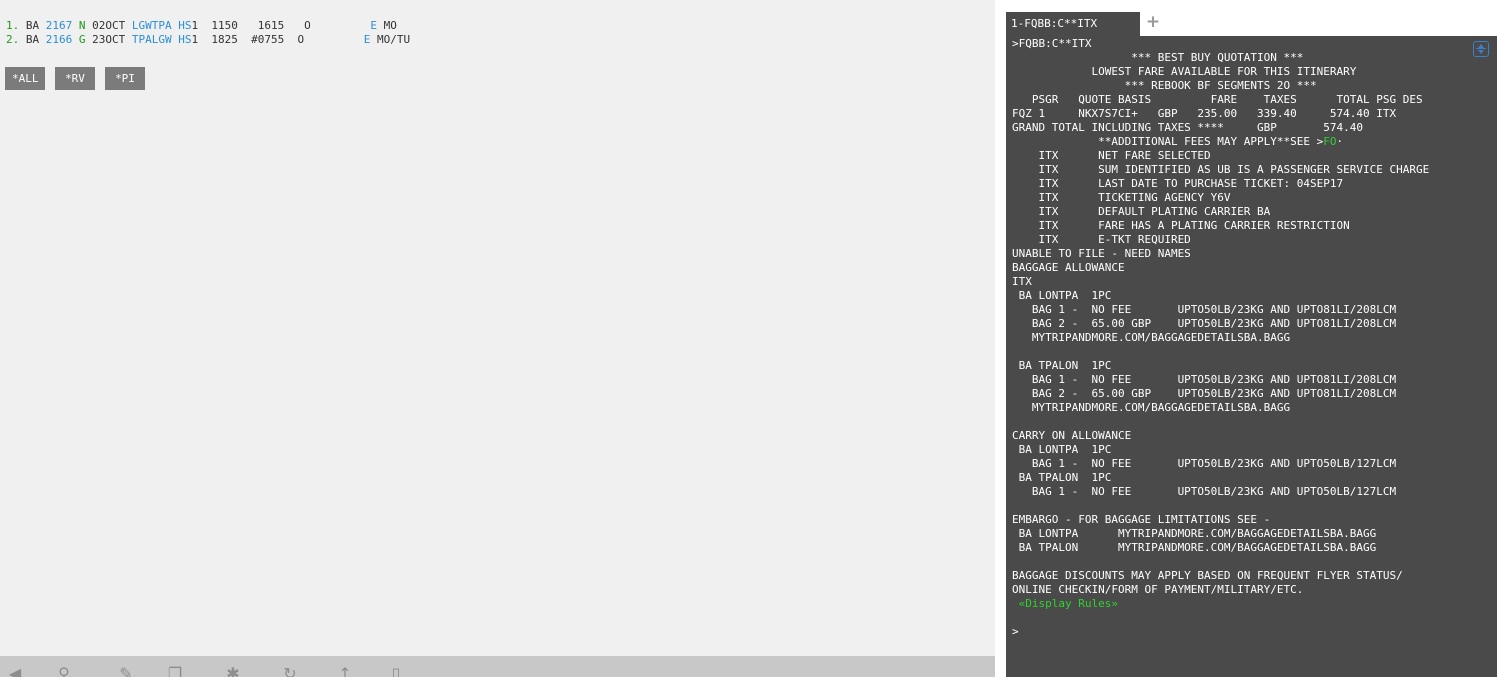 Image resolution: width=1497 pixels, height=677 pixels. I want to click on segment-date: 23OCT, so click(109, 39).